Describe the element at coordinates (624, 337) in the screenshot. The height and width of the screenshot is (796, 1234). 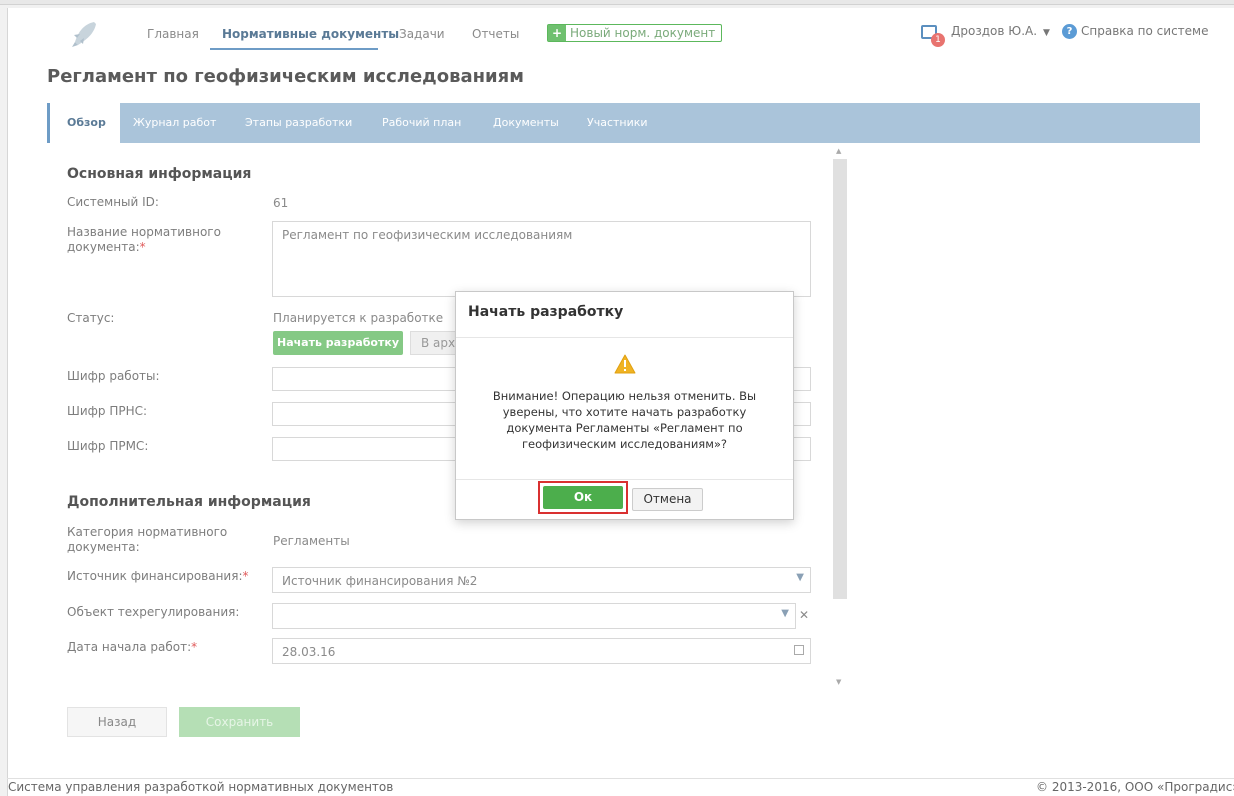
I see `dialog-divider` at that location.